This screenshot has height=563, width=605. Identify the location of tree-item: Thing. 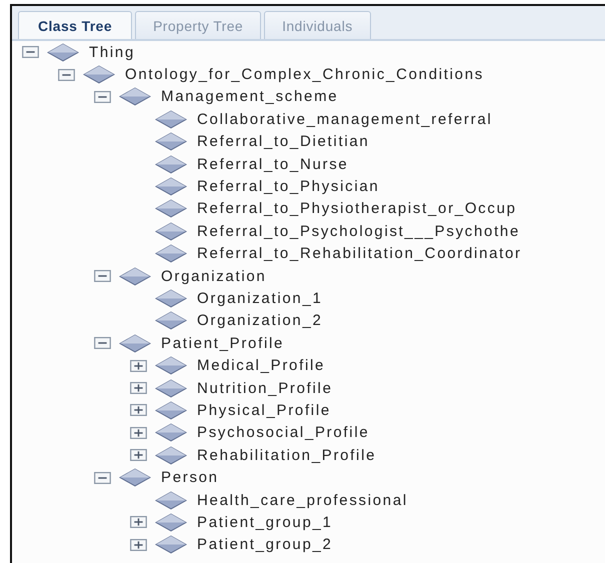
(112, 52).